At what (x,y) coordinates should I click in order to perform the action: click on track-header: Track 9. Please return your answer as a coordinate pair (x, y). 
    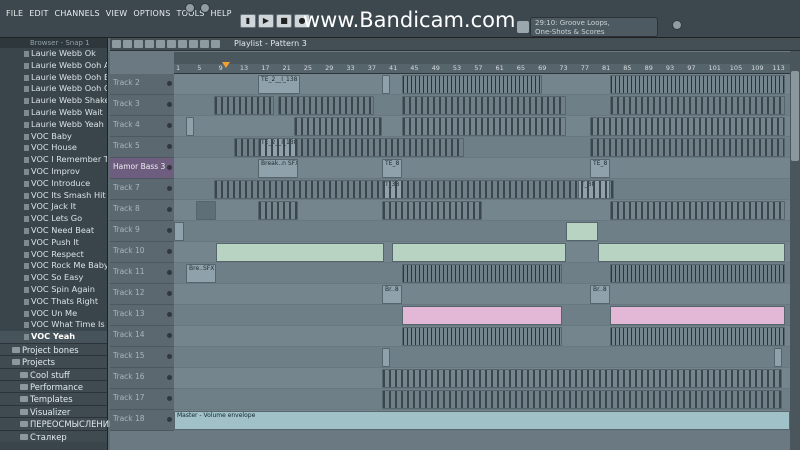
    Looking at the image, I should click on (142, 231).